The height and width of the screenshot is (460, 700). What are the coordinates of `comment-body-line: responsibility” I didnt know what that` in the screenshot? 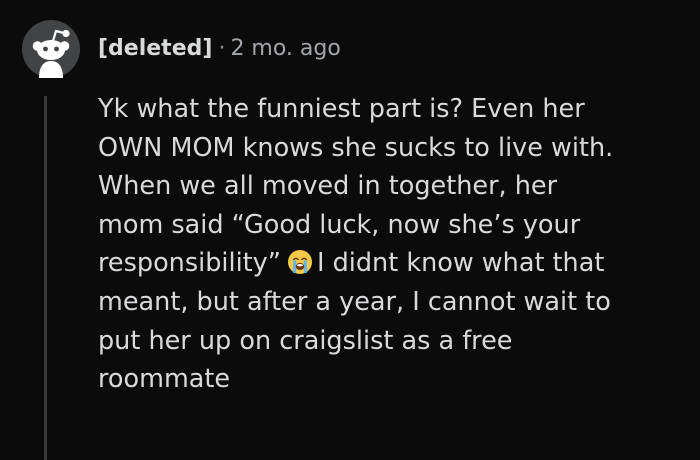 It's located at (393, 263).